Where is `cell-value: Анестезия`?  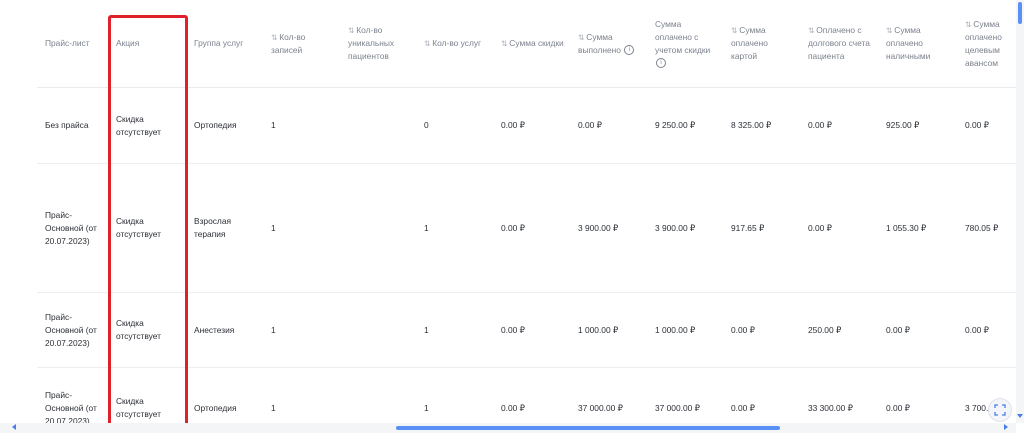 cell-value: Анестезия is located at coordinates (214, 329).